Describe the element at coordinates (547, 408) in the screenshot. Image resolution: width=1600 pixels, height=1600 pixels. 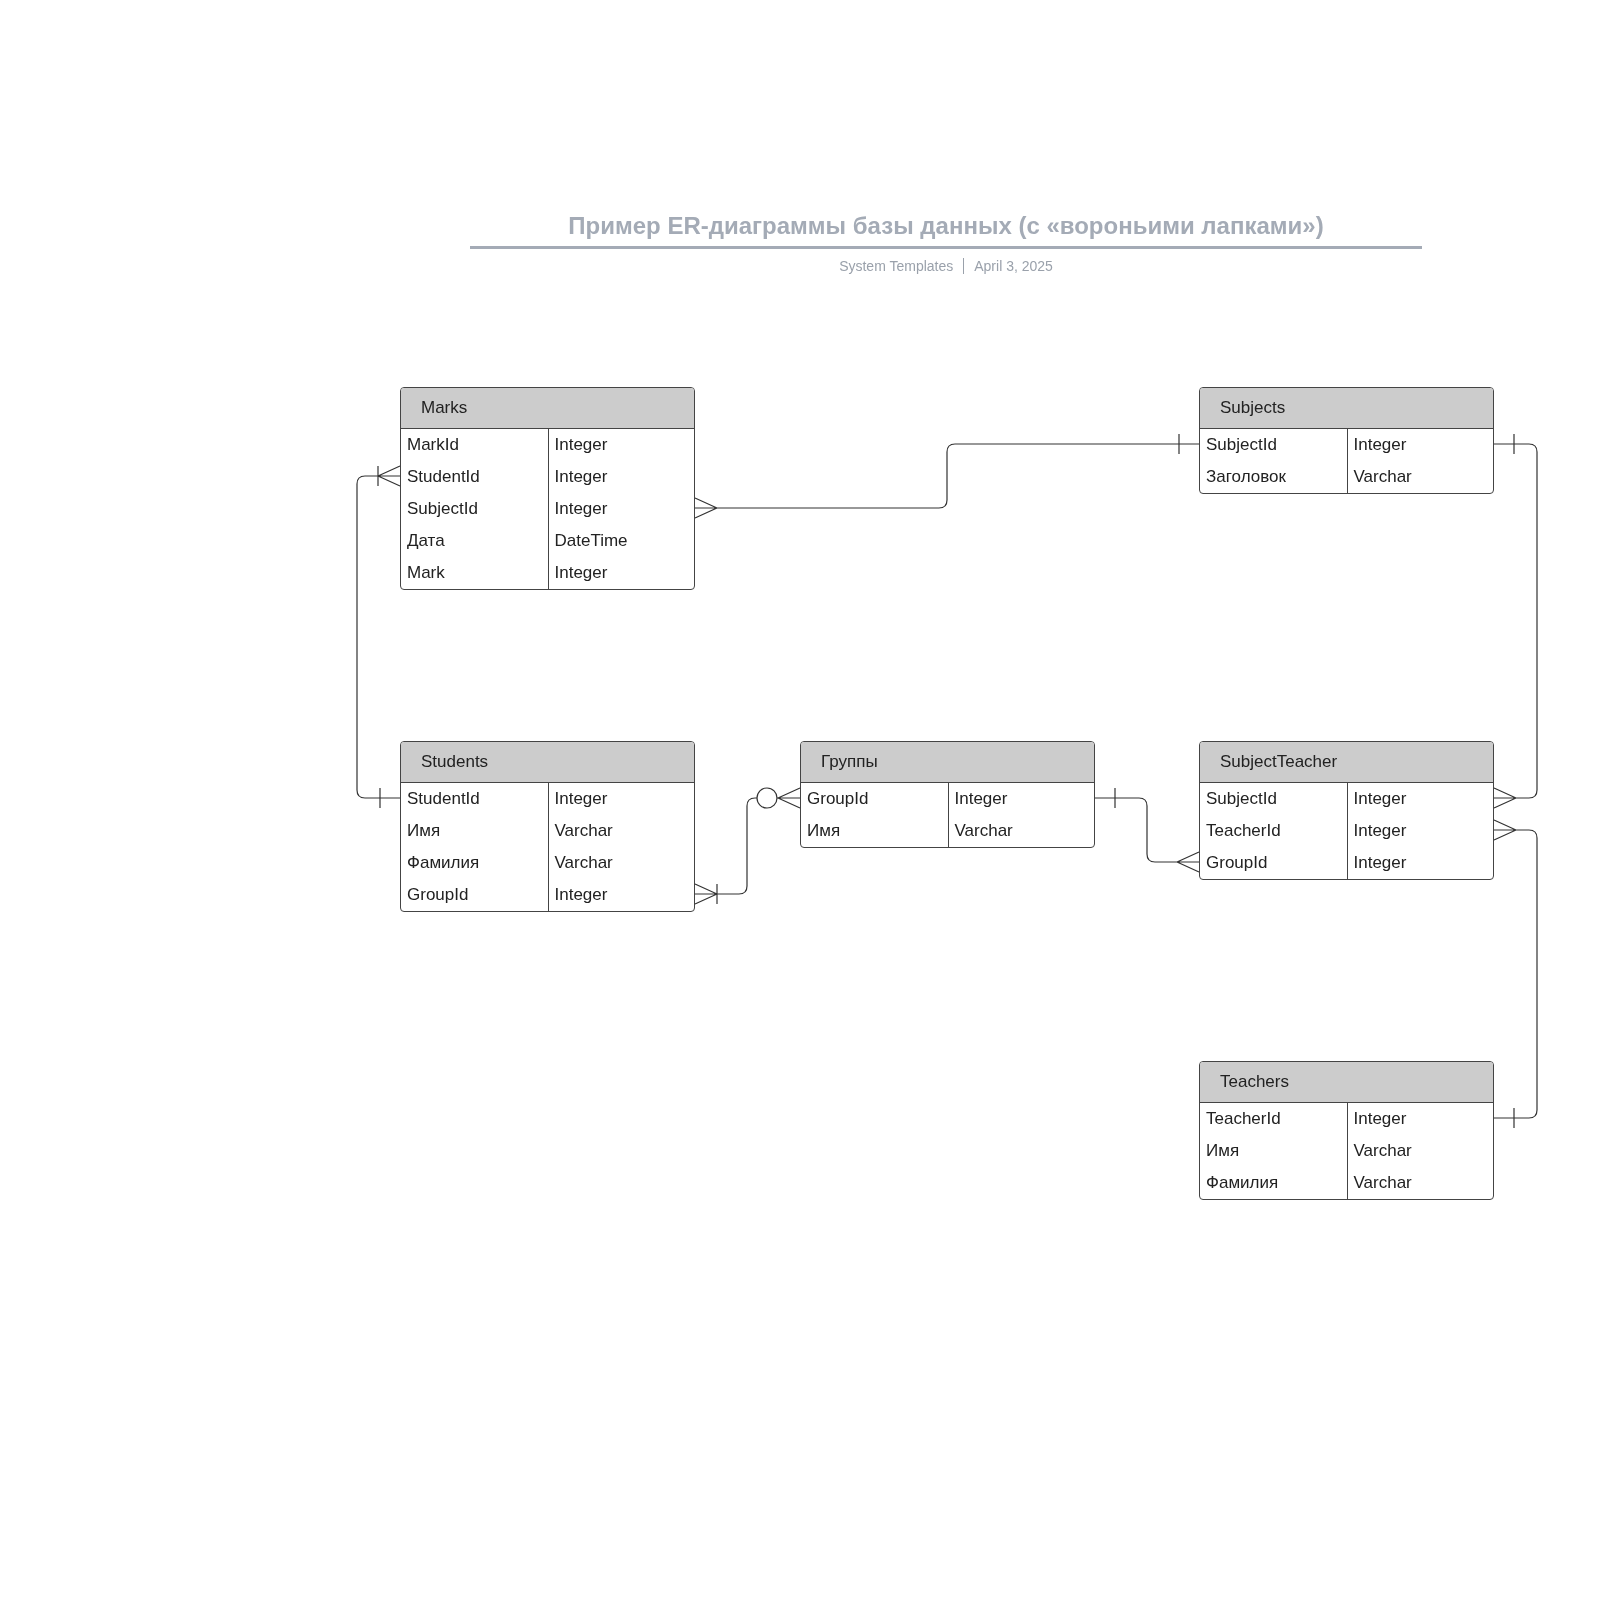
I see `table-name: Marks` at that location.